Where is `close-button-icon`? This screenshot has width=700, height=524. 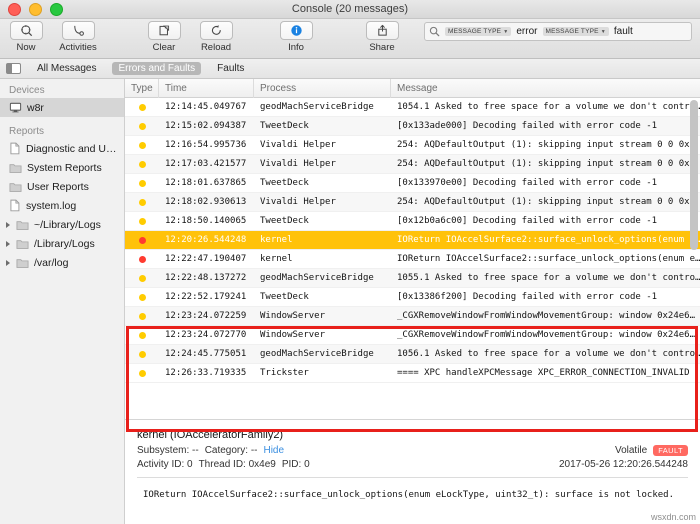 close-button-icon is located at coordinates (14, 9).